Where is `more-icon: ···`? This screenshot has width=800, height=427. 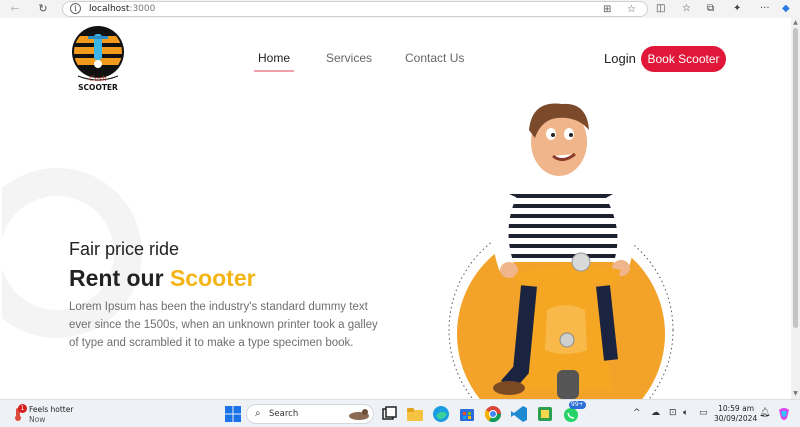
more-icon: ··· is located at coordinates (765, 9).